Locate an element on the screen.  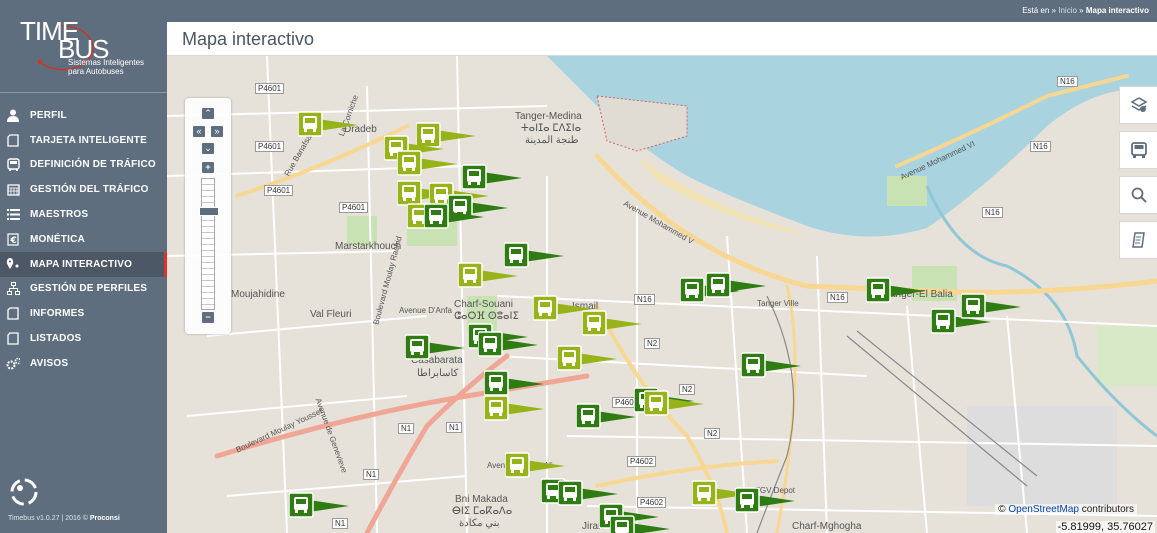
road-label: N2 is located at coordinates (712, 433).